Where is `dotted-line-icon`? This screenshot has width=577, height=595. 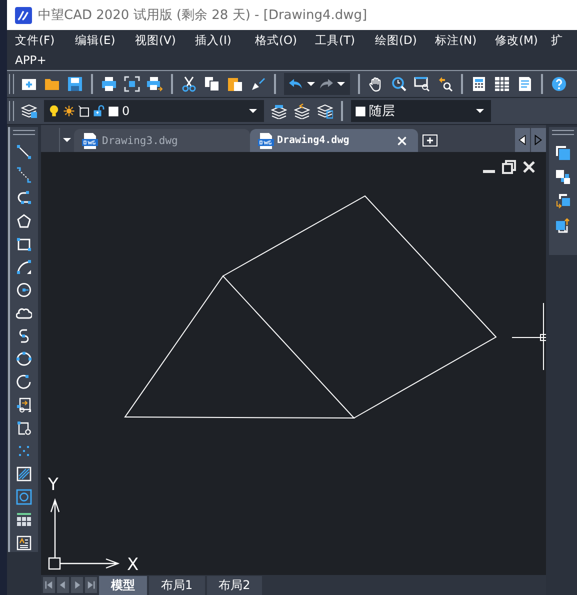
dotted-line-icon is located at coordinates (24, 175).